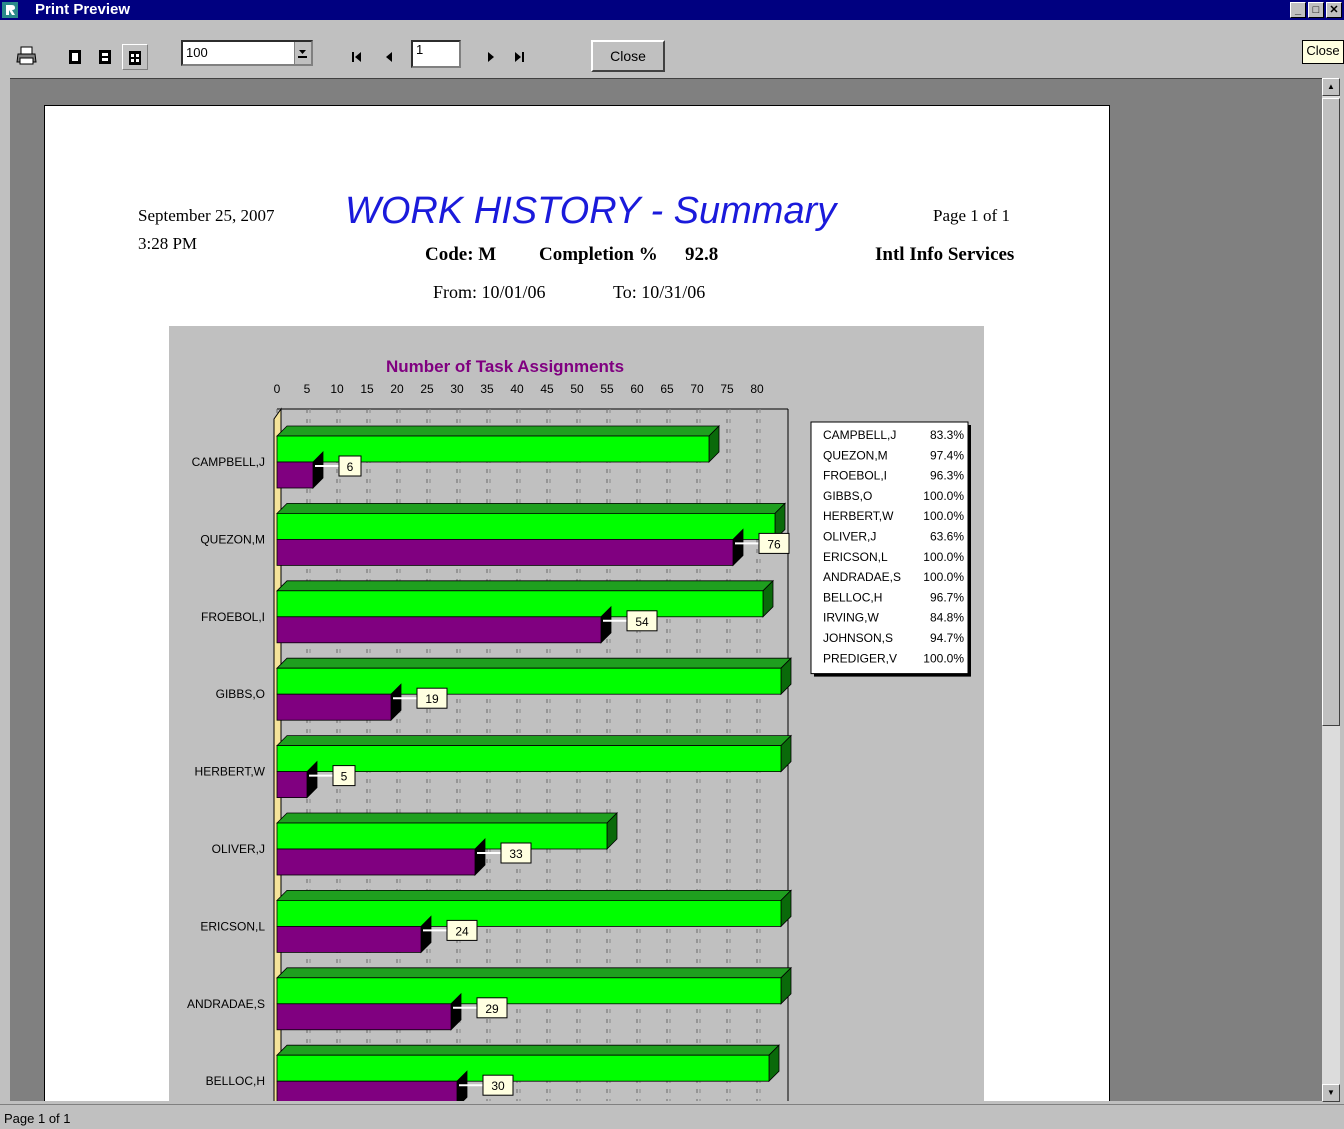  Describe the element at coordinates (75, 57) in the screenshot. I see `one-page-icon` at that location.